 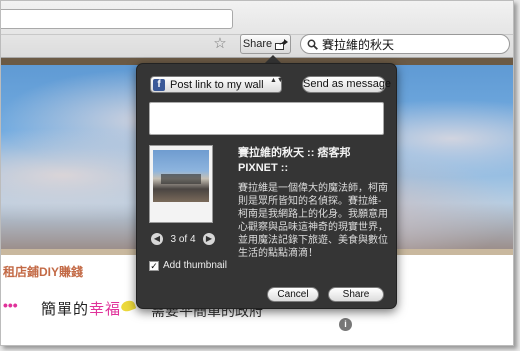 I want to click on search-icon, so click(x=312, y=44).